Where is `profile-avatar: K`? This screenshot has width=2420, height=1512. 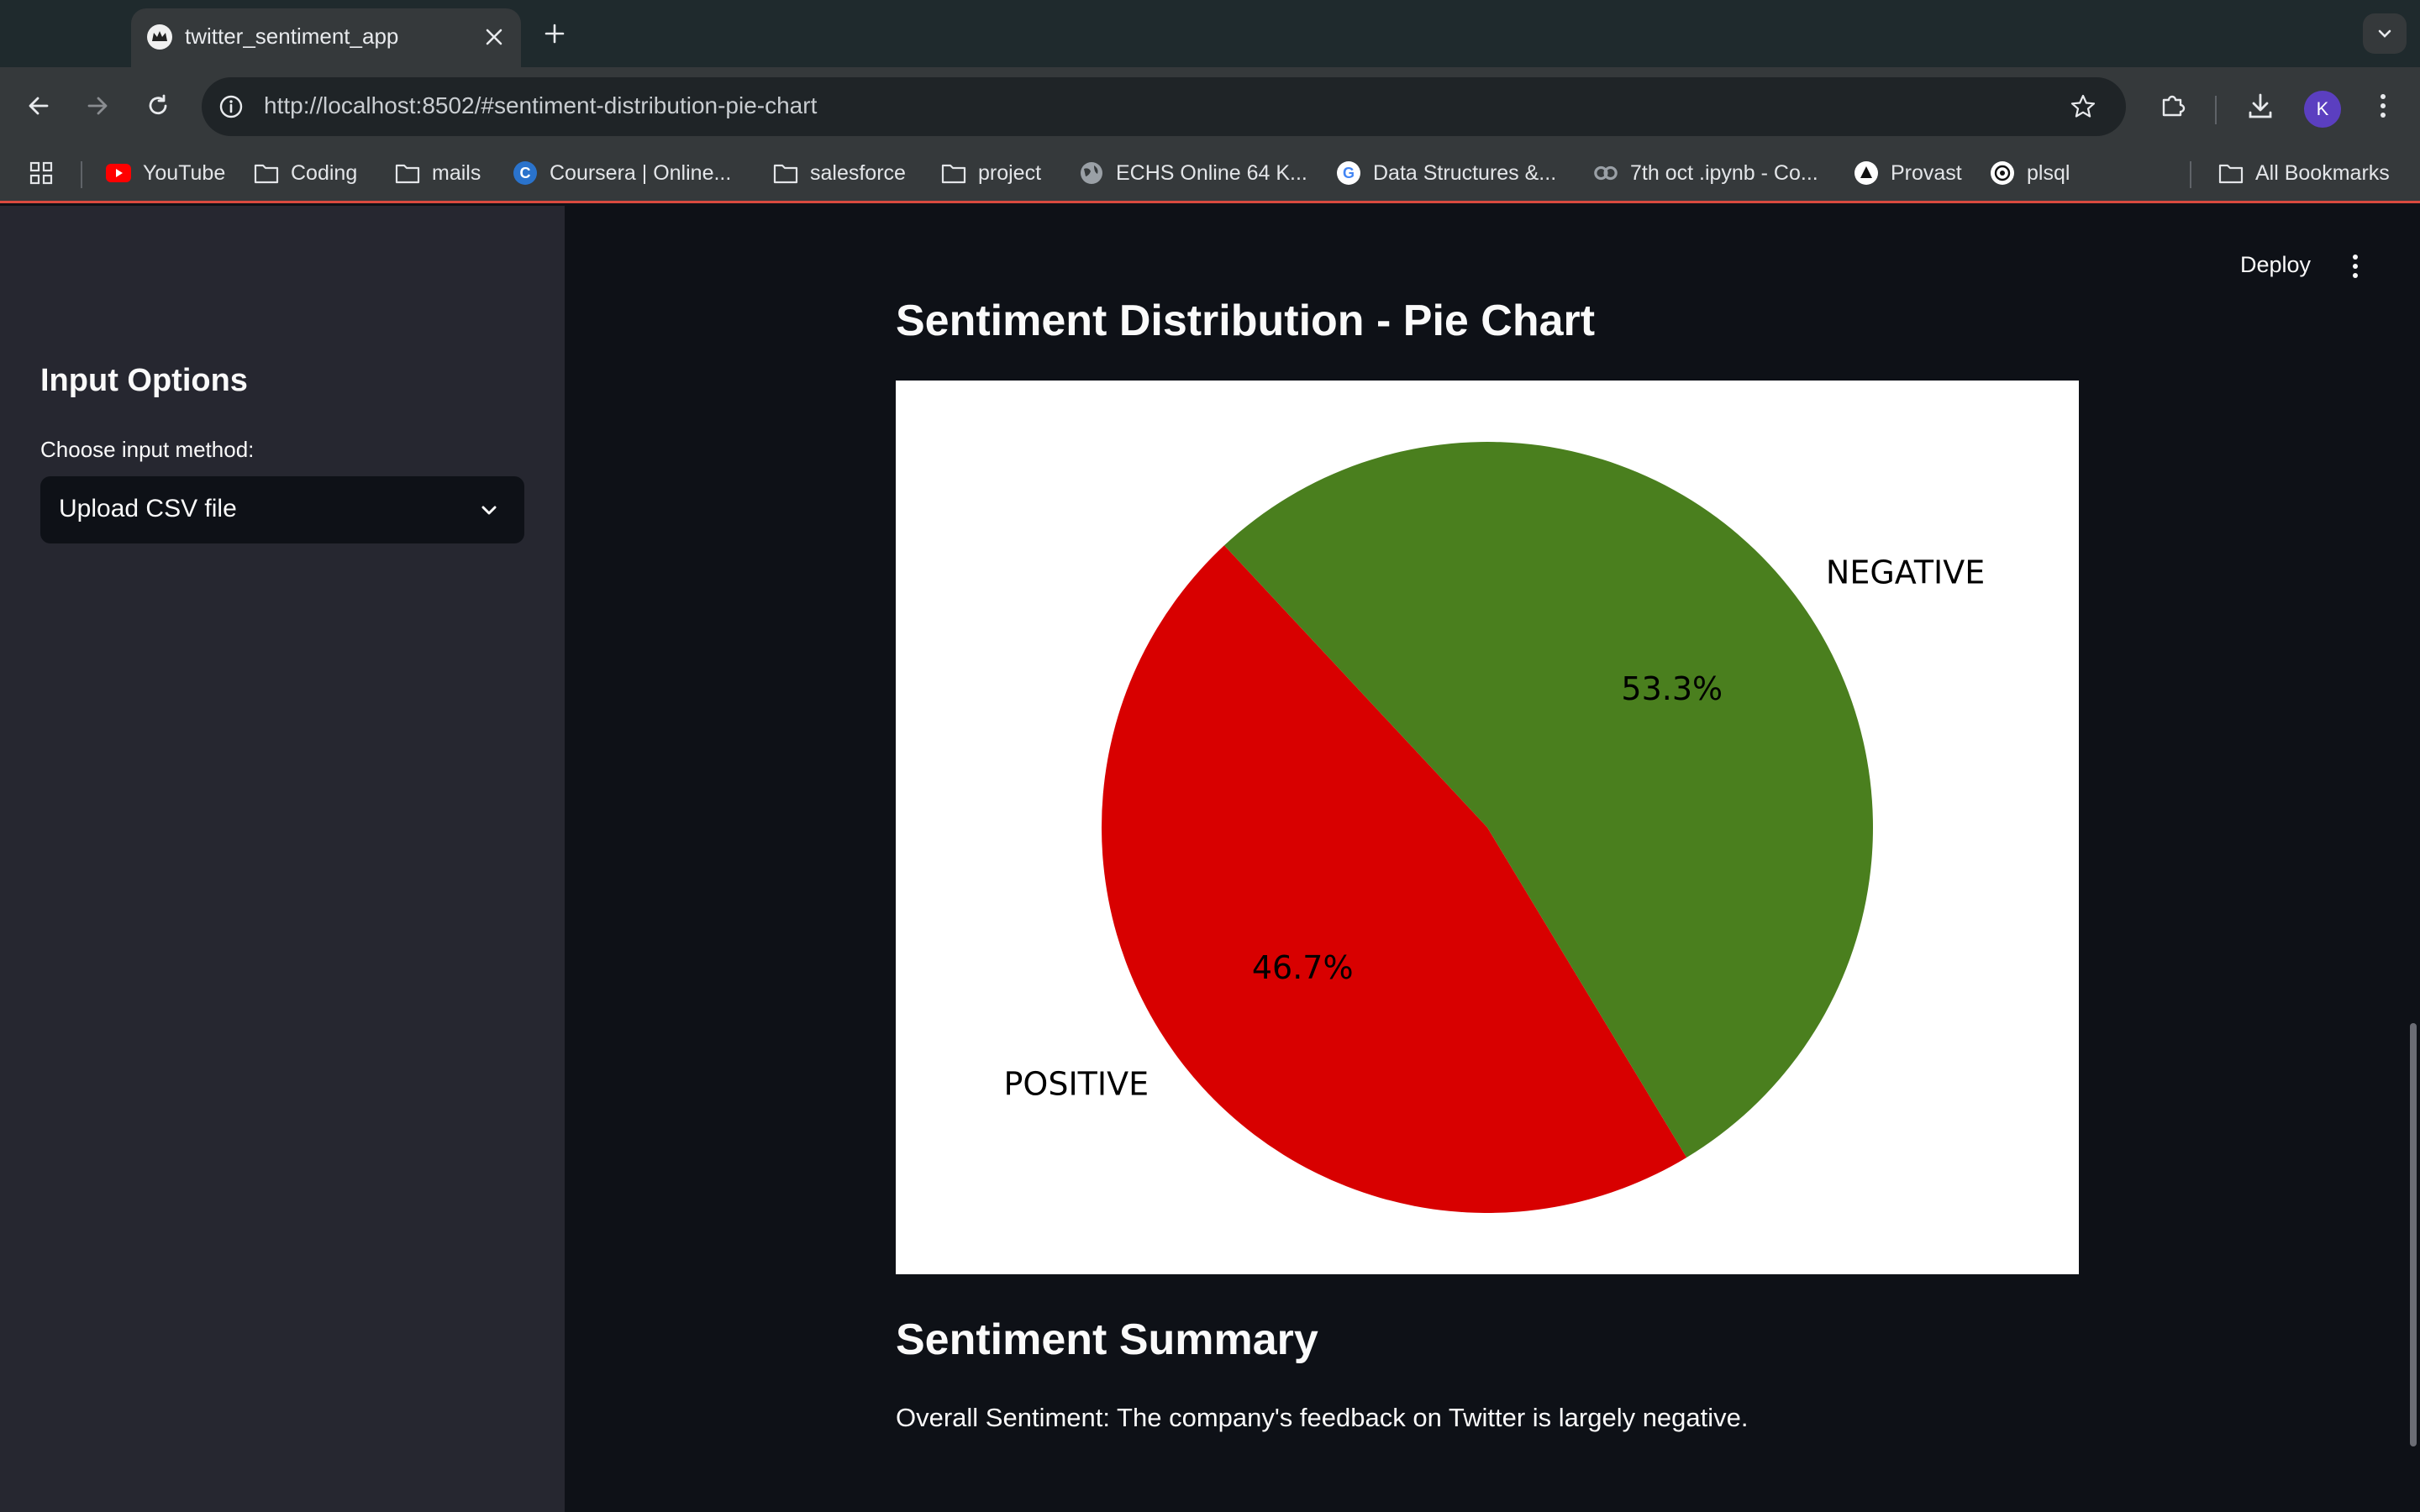 profile-avatar: K is located at coordinates (2323, 109).